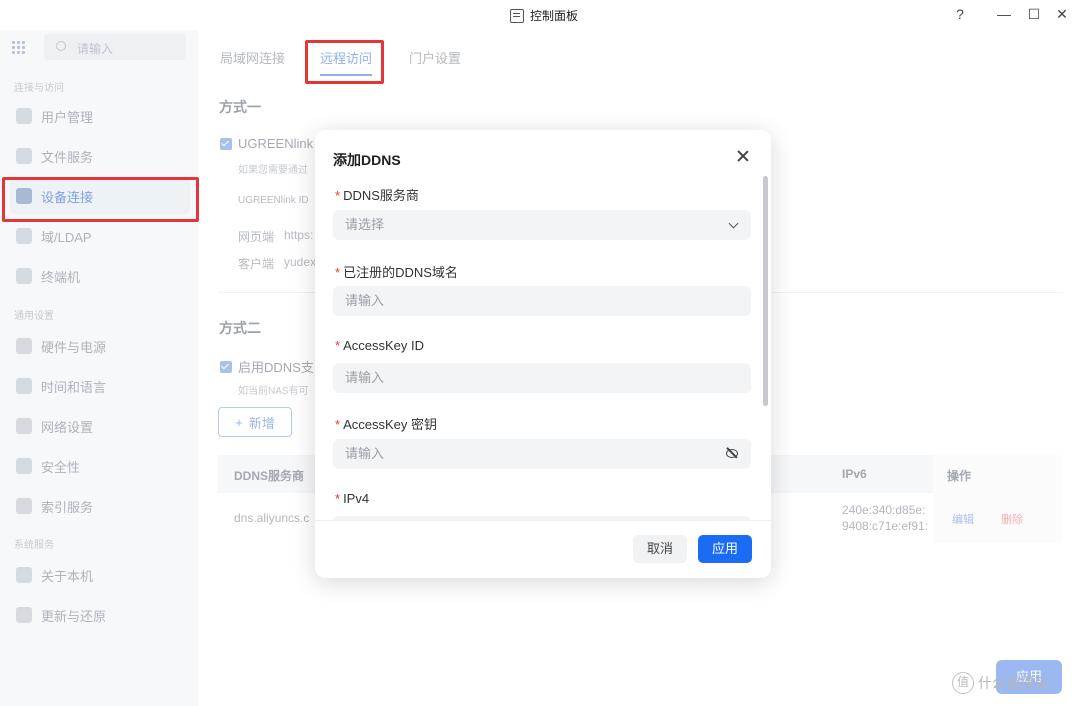  Describe the element at coordinates (24, 116) in the screenshot. I see `user-icon` at that location.